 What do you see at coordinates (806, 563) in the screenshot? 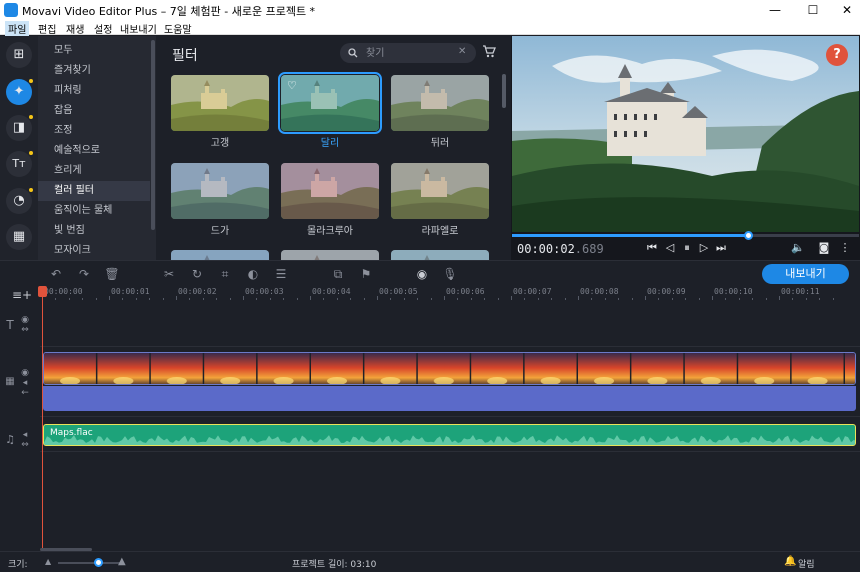
I see `notifications-label: 알림` at bounding box center [806, 563].